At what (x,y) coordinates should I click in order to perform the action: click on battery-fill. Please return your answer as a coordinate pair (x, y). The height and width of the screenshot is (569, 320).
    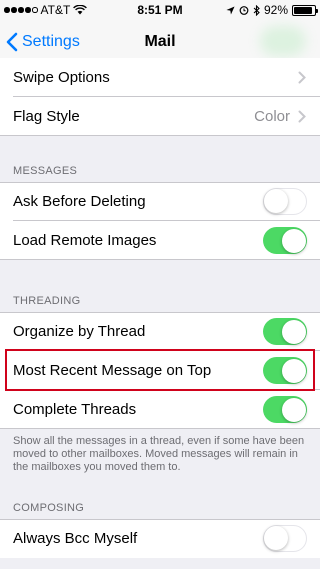
    Looking at the image, I should click on (303, 10).